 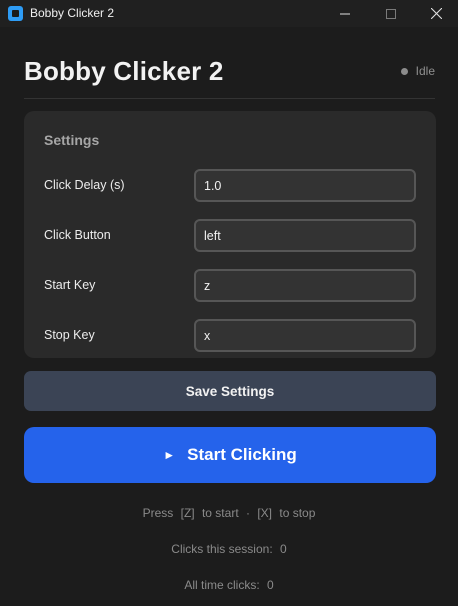 I want to click on play-icon: ►, so click(x=169, y=455).